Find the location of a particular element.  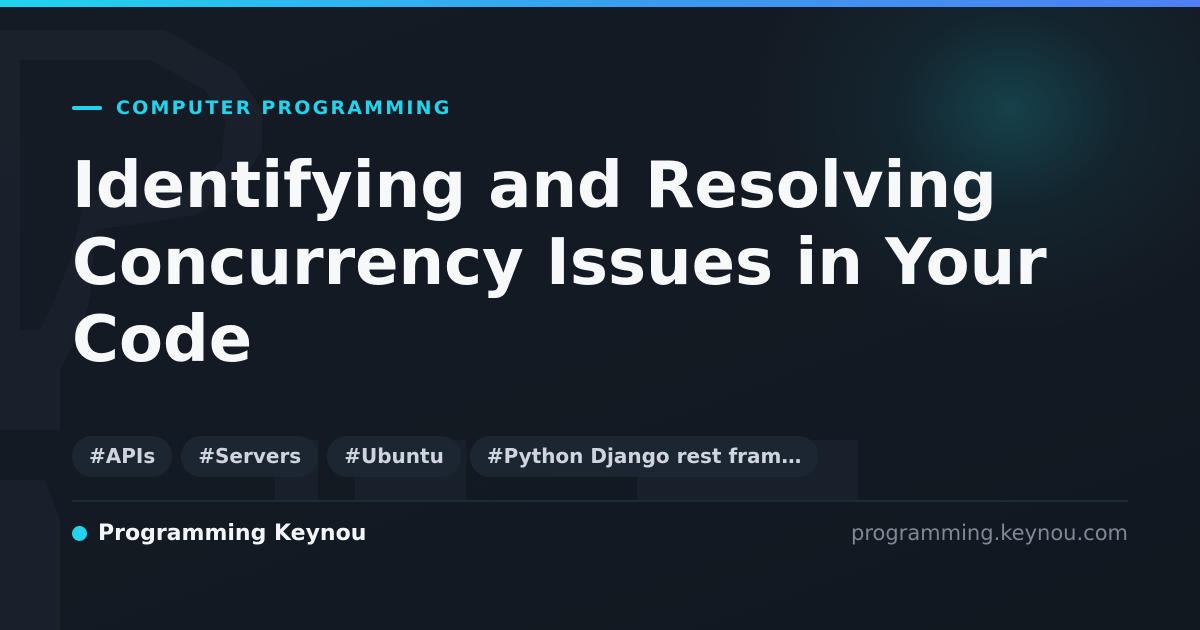

tag-ubuntu: #Ubuntu is located at coordinates (394, 456).